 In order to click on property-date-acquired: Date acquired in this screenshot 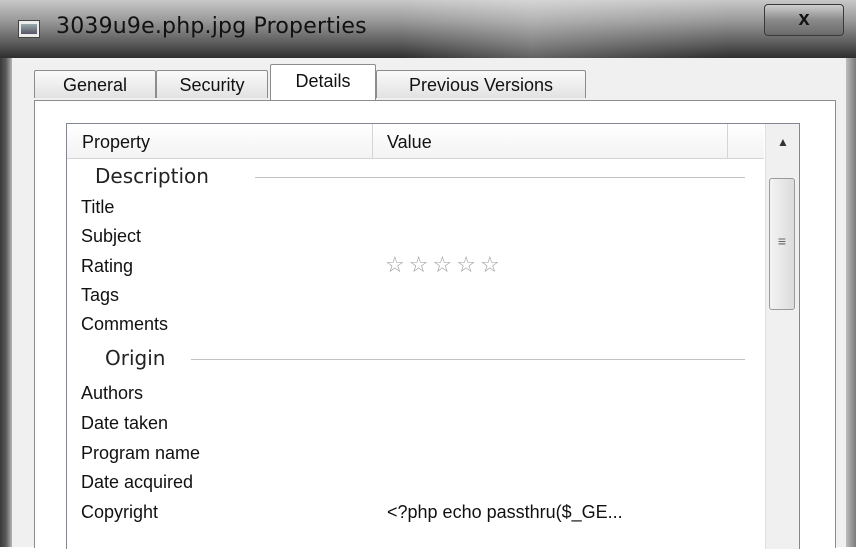, I will do `click(137, 482)`.